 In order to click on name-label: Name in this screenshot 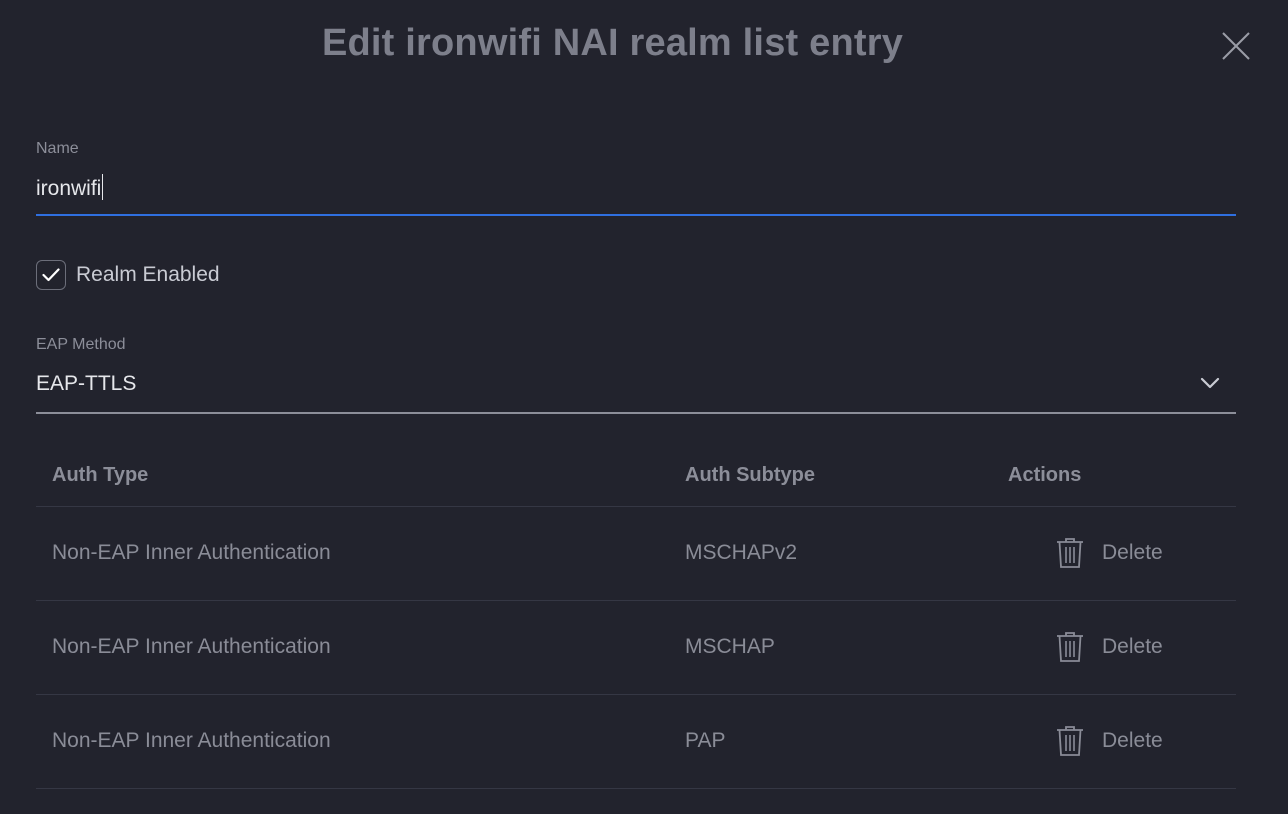, I will do `click(57, 148)`.